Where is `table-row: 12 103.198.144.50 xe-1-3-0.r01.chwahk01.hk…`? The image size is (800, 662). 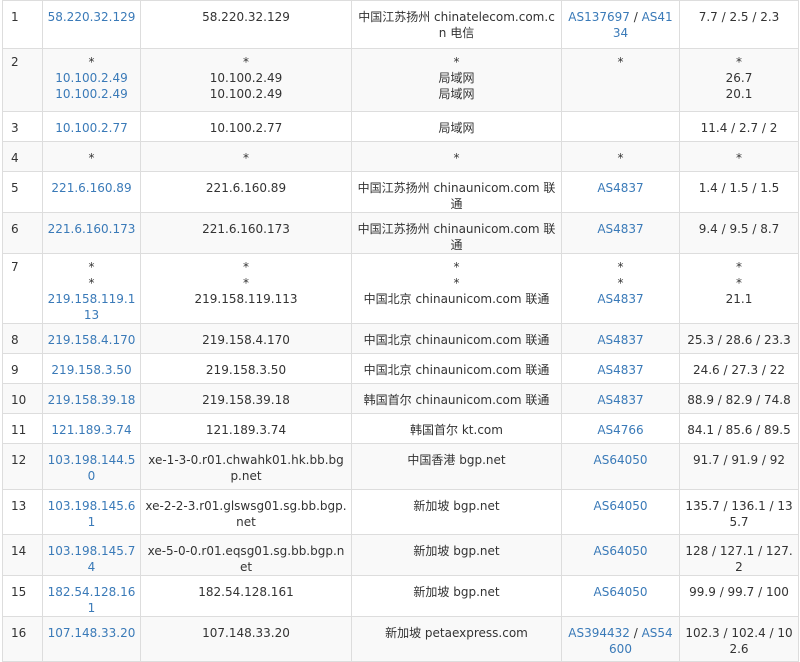
table-row: 12 103.198.144.50 xe-1-3-0.r01.chwahk01.hk… is located at coordinates (400, 466).